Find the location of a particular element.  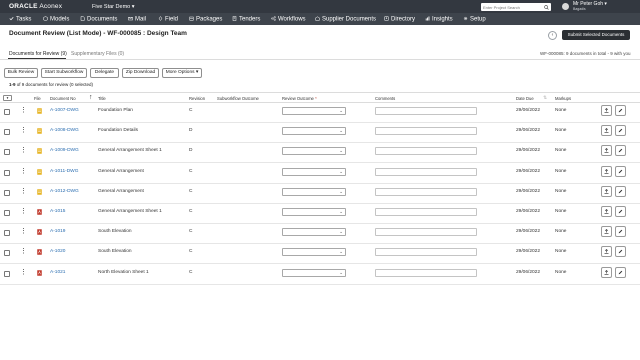

user-menu: Mr Peter Goh ▾ Bagadis is located at coordinates (590, 7).